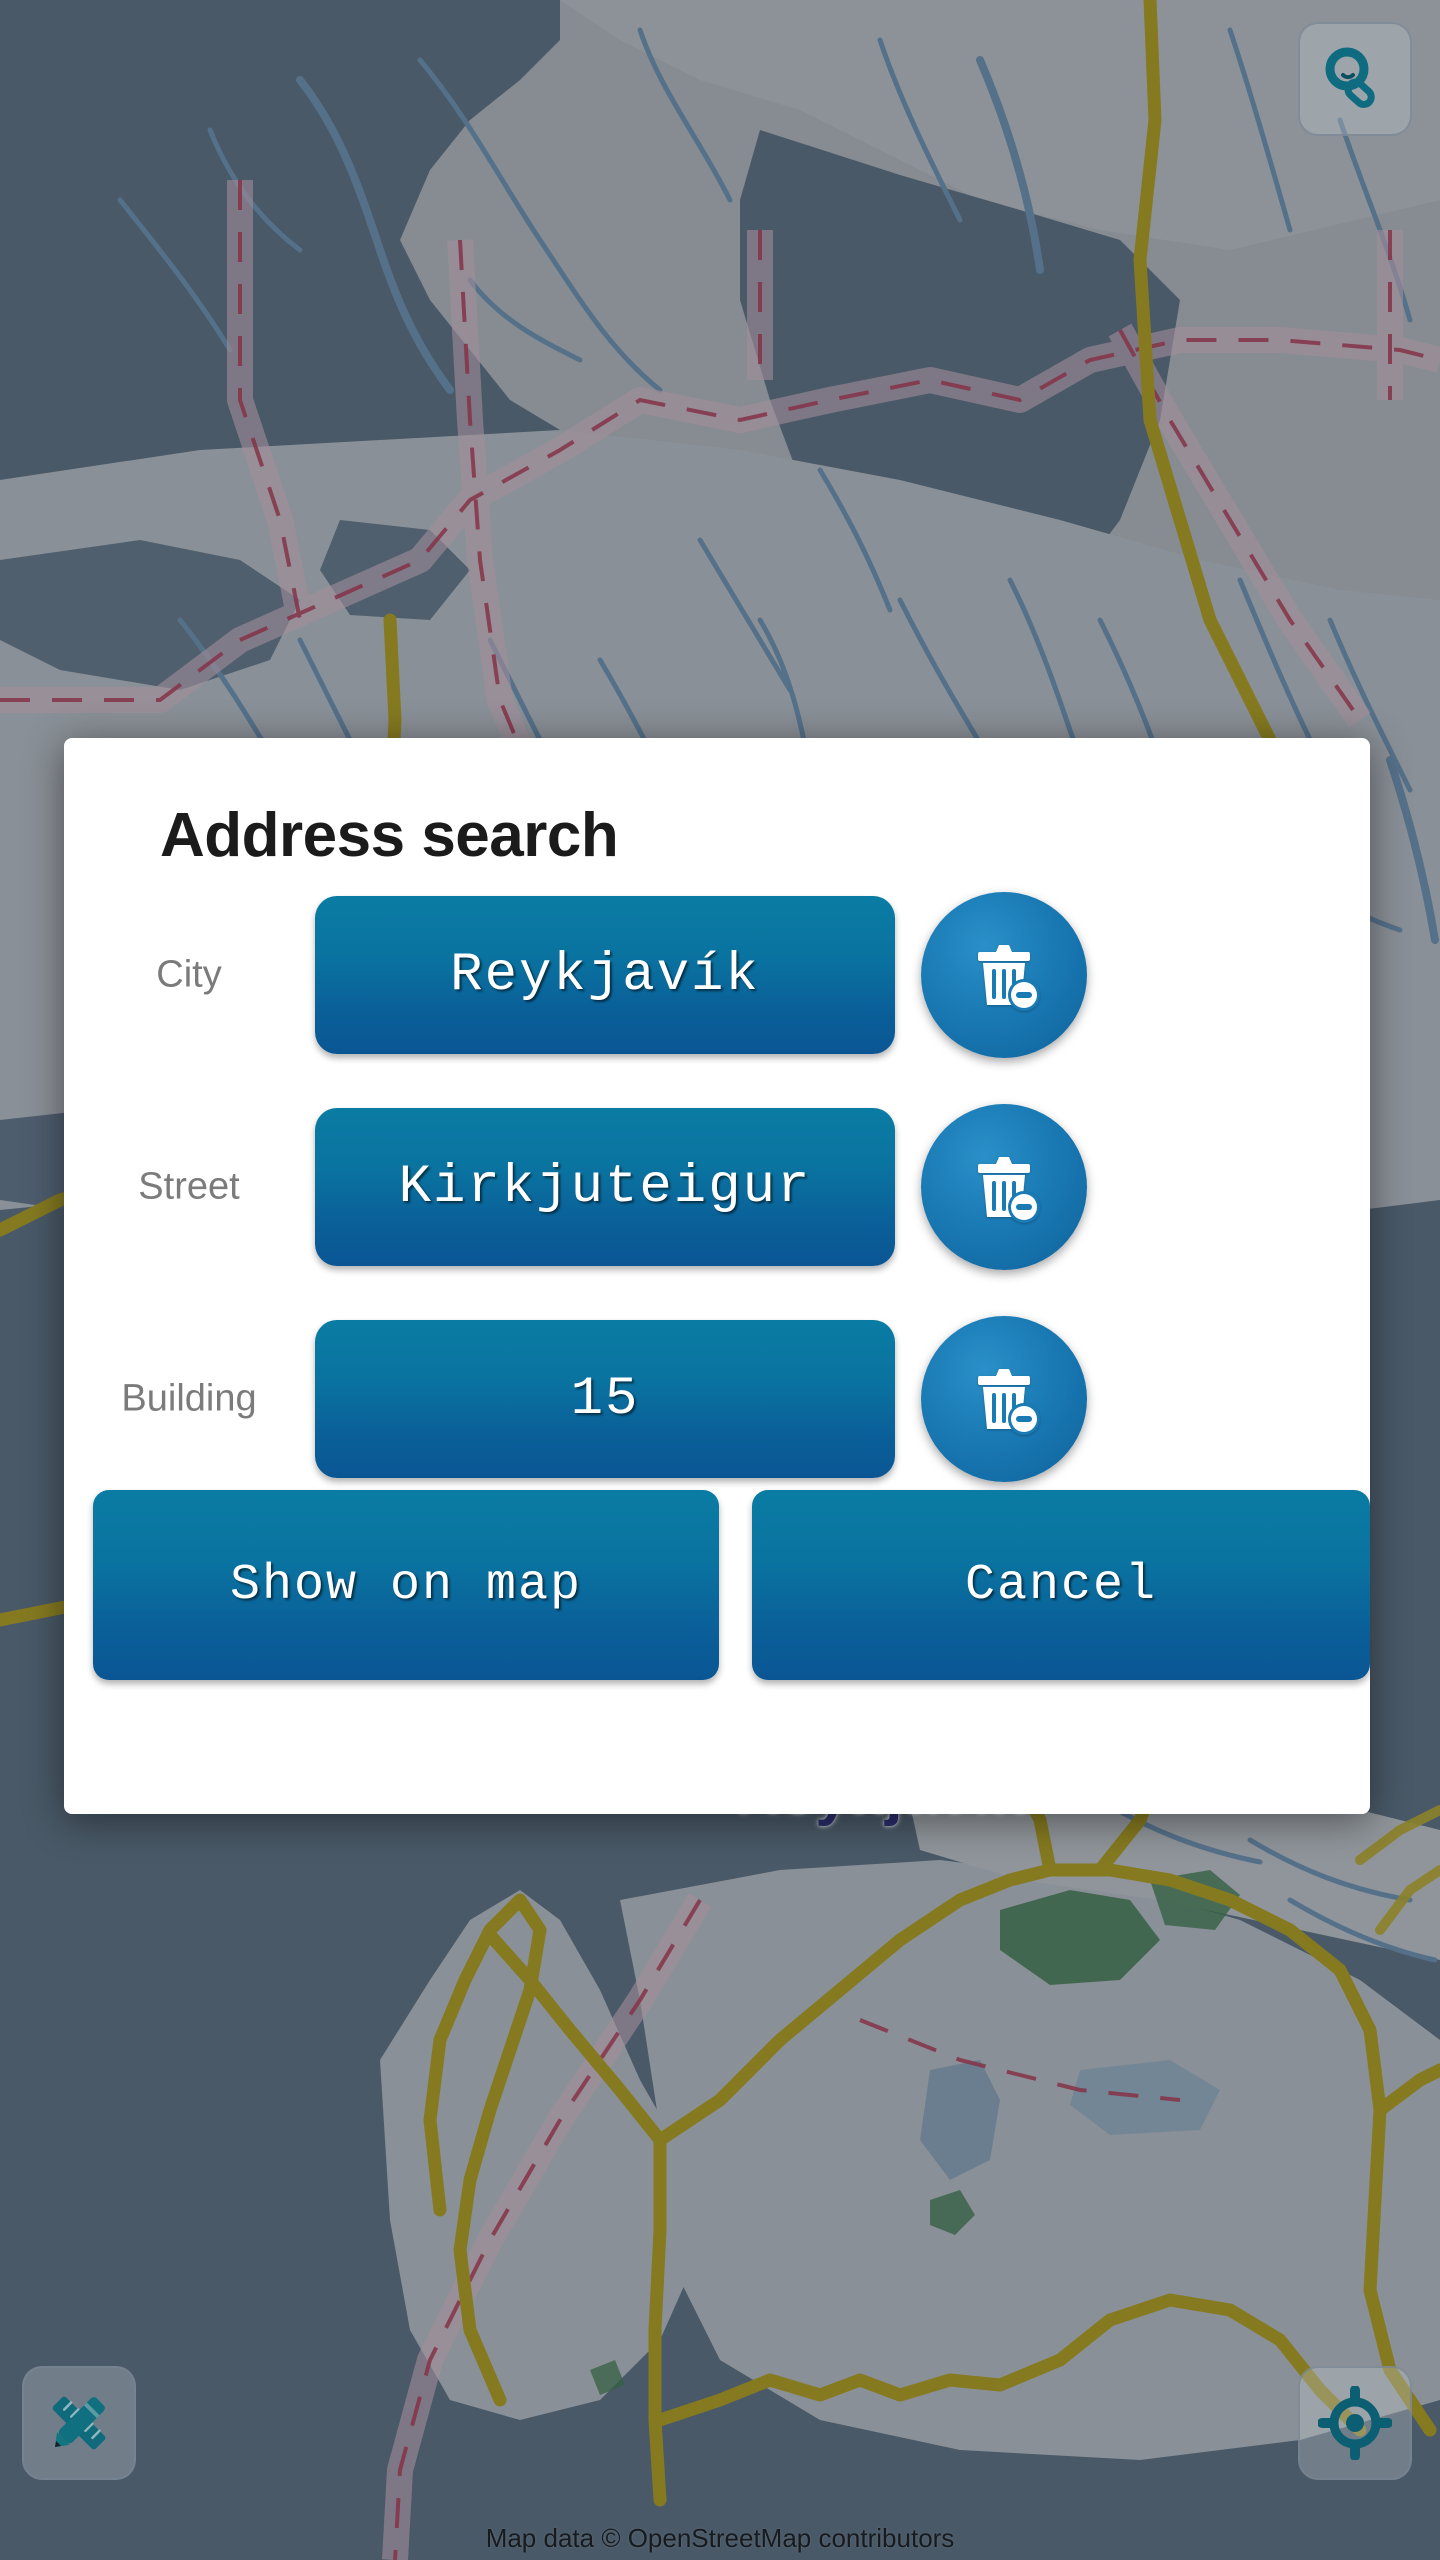 The height and width of the screenshot is (2560, 1440). I want to click on field-row-building: Building 15, so click(717, 1399).